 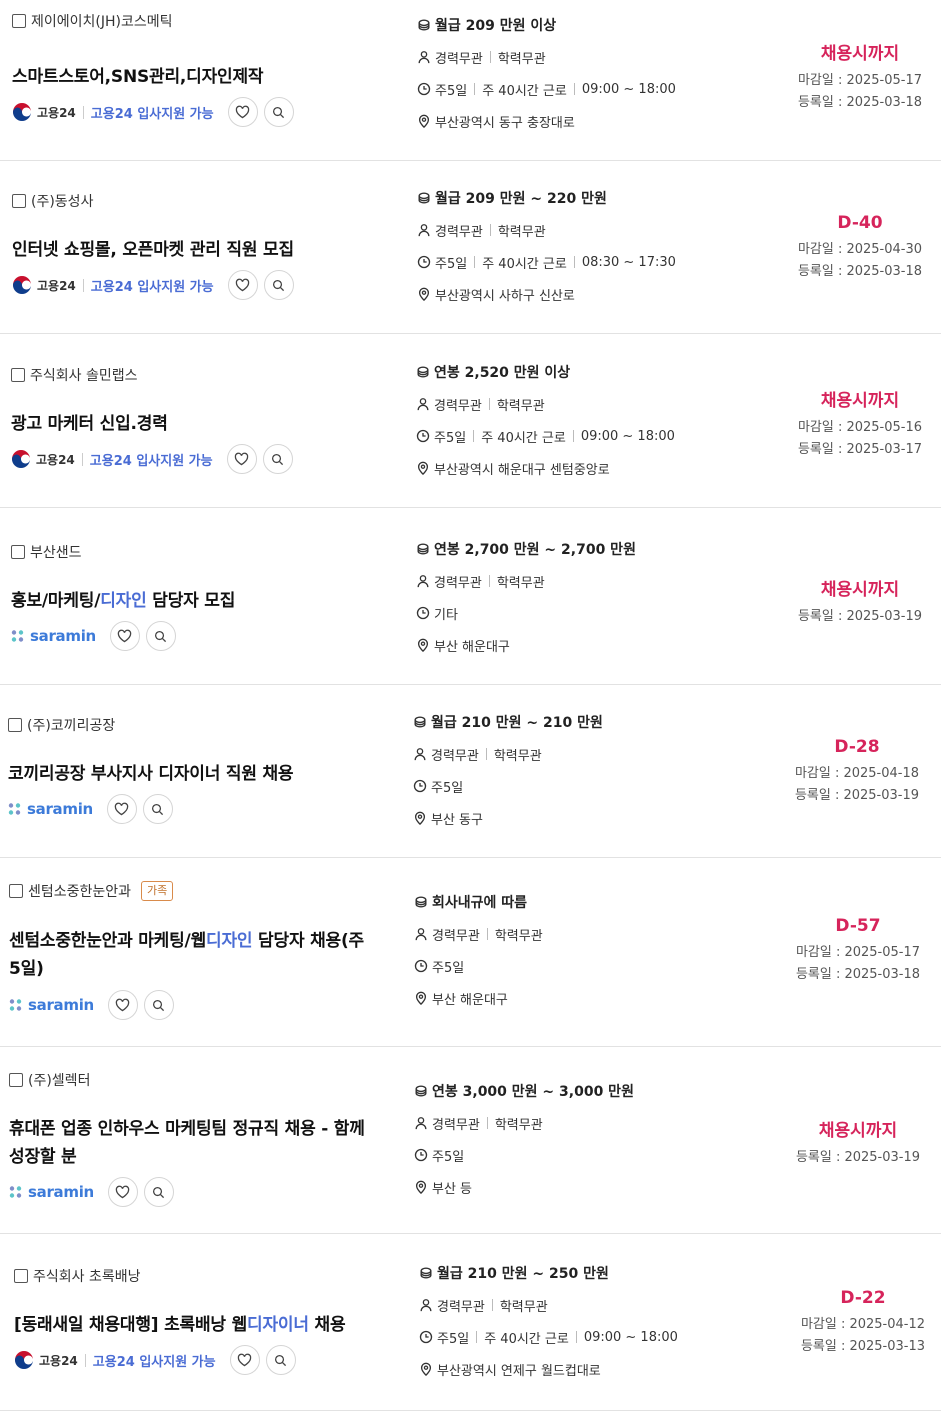 What do you see at coordinates (505, 296) in the screenshot?
I see `location: 부산광역시 사하구 신산로` at bounding box center [505, 296].